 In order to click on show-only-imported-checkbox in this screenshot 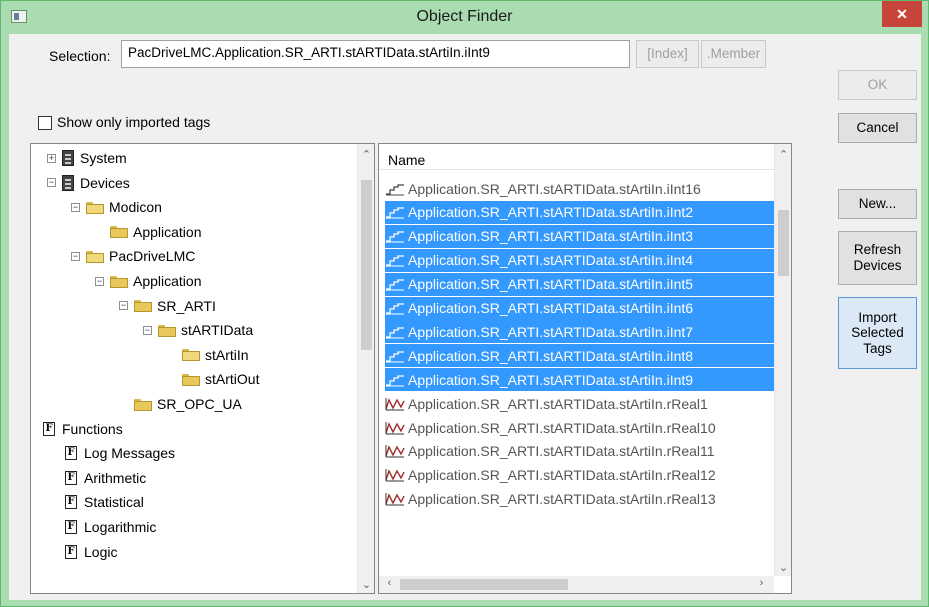, I will do `click(45, 123)`.